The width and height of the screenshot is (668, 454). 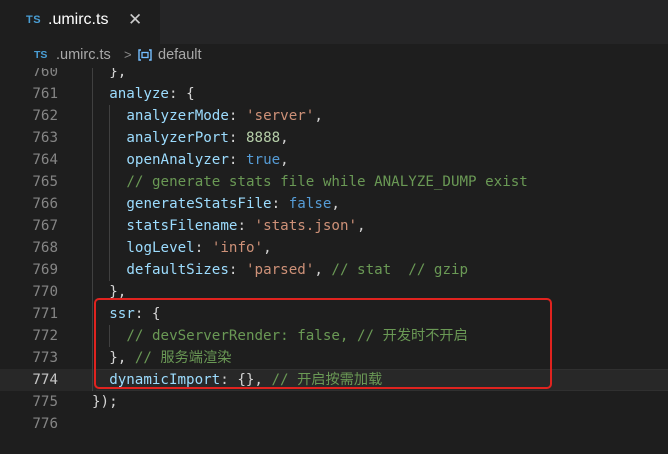 I want to click on code-line: 767 statsFilename: 'stats.json',, so click(x=334, y=226).